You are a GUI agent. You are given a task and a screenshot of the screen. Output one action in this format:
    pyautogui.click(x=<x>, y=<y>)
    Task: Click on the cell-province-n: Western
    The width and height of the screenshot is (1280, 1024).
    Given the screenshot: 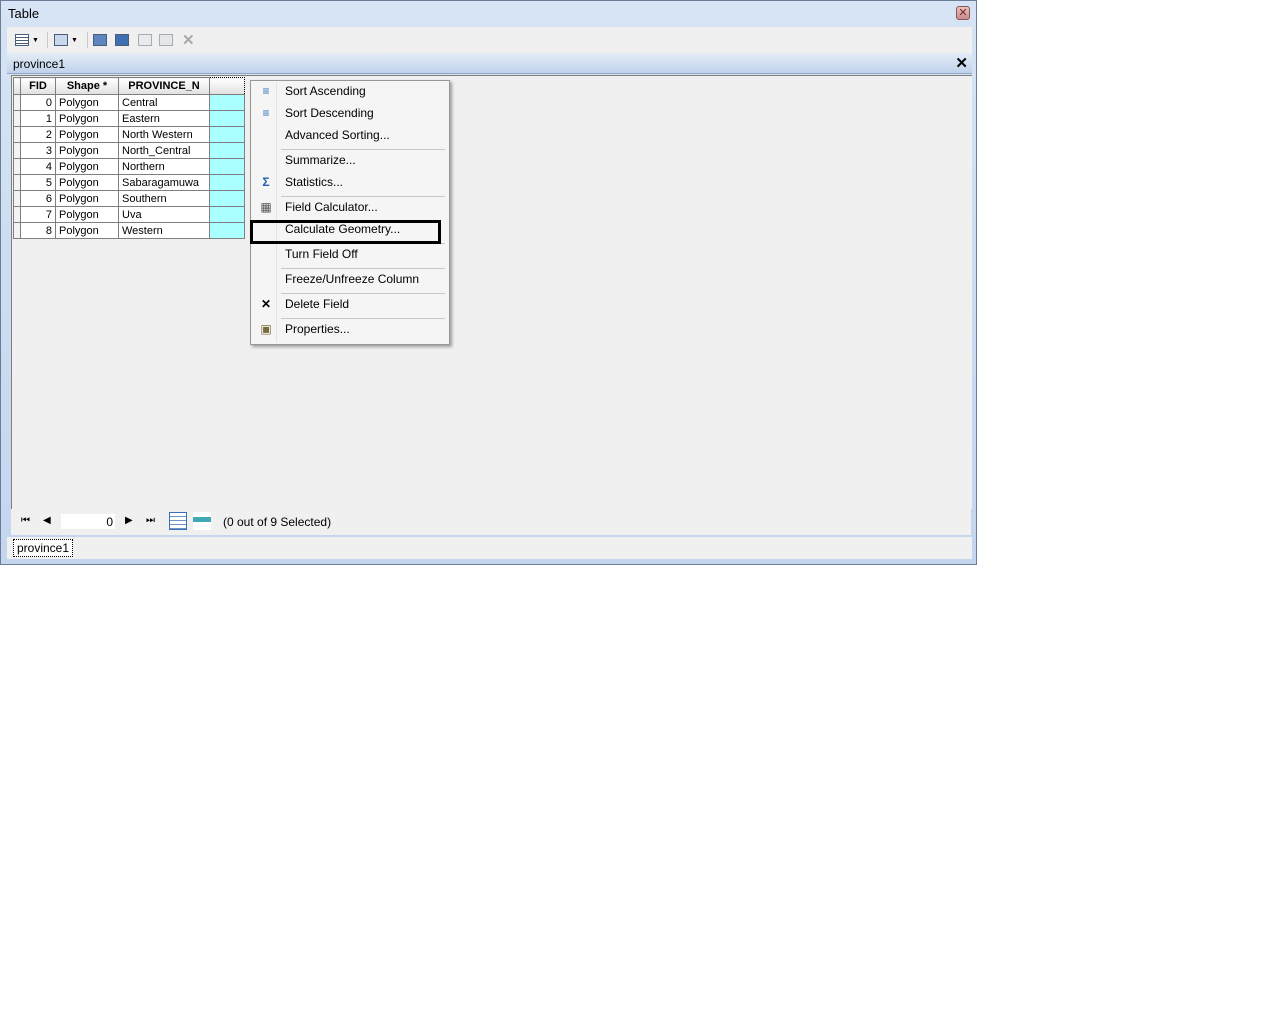 What is the action you would take?
    pyautogui.click(x=164, y=230)
    